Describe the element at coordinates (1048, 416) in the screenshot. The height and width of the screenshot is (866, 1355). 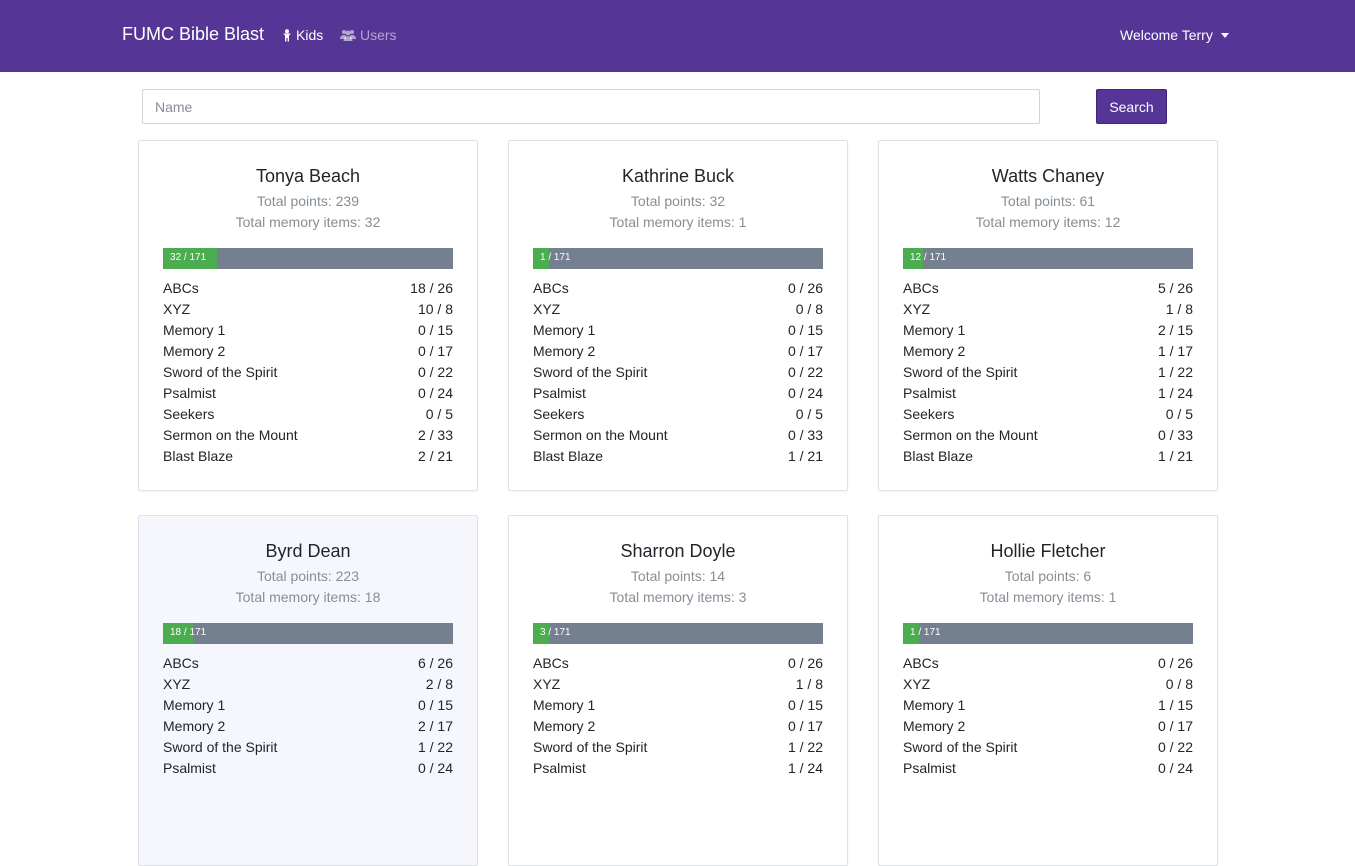
I see `category-row: Seekers 0 / 5` at that location.